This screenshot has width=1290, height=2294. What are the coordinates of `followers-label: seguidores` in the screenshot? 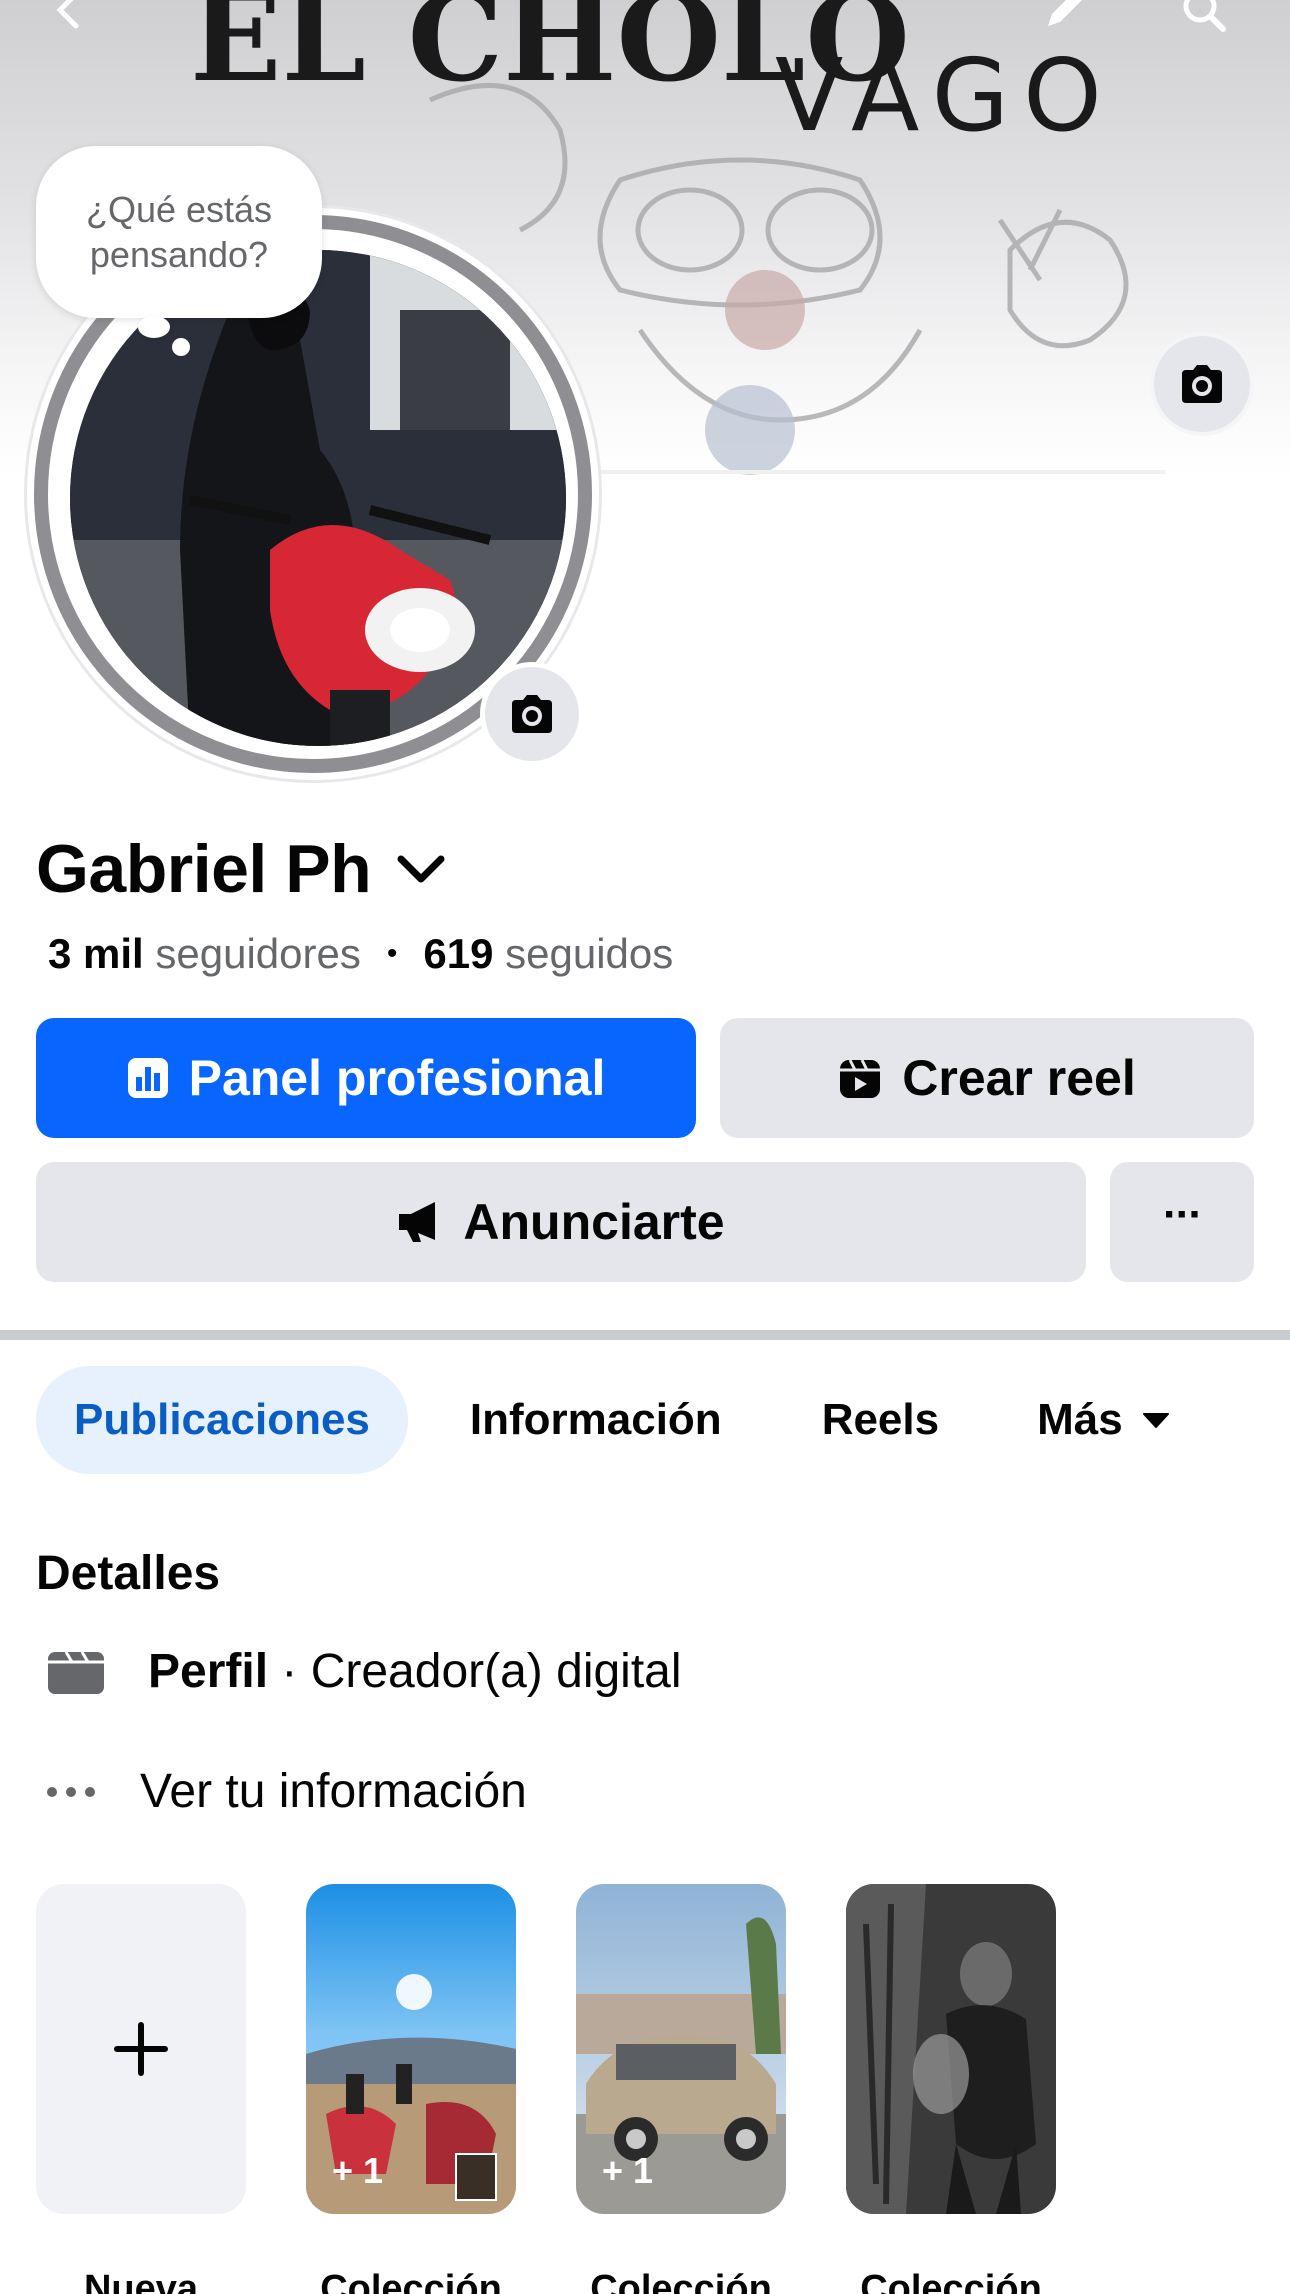 It's located at (257, 954).